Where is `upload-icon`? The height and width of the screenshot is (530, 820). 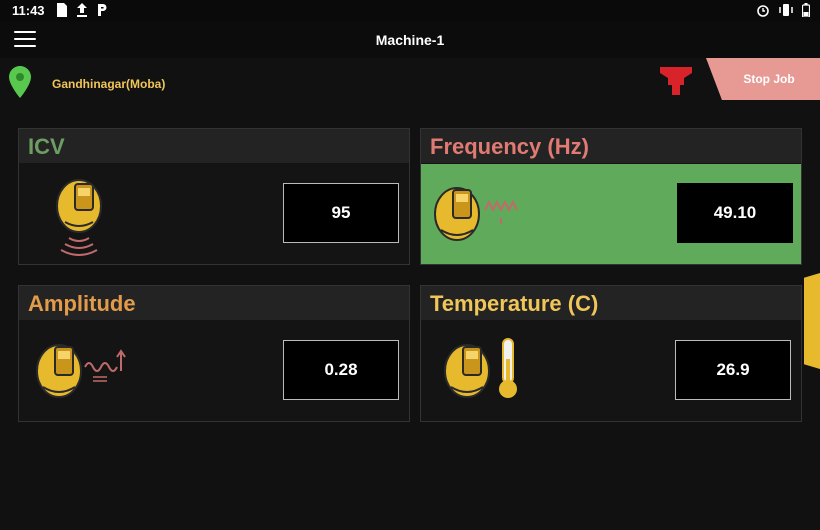 upload-icon is located at coordinates (82, 10).